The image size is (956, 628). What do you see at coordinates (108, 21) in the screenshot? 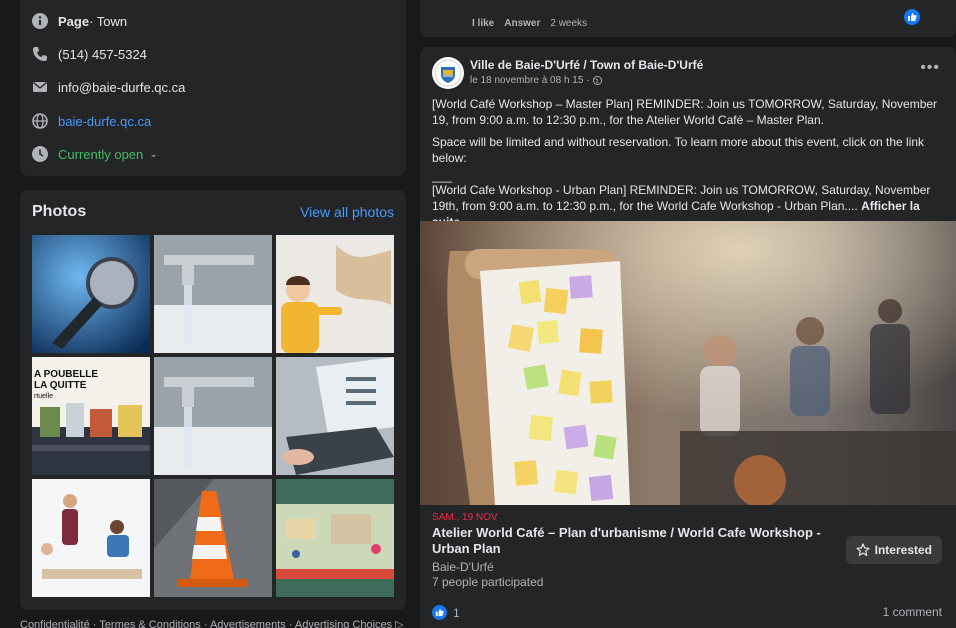
I see `category-rest: · Town` at bounding box center [108, 21].